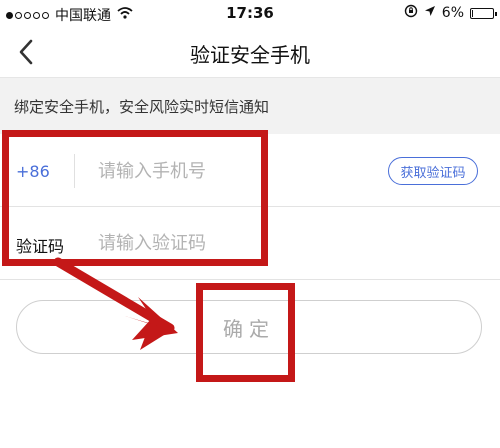 The height and width of the screenshot is (448, 500). Describe the element at coordinates (250, 55) in the screenshot. I see `page-title: 验证安全手机` at that location.